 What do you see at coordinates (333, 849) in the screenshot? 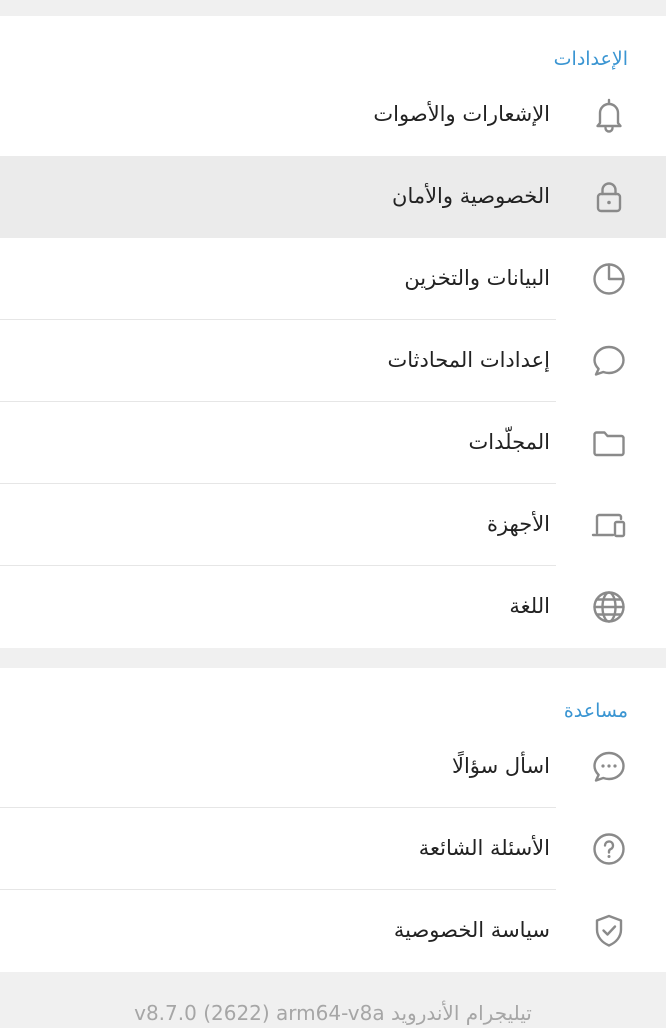
I see `help-item-faq: الأسئلة الشائعة` at bounding box center [333, 849].